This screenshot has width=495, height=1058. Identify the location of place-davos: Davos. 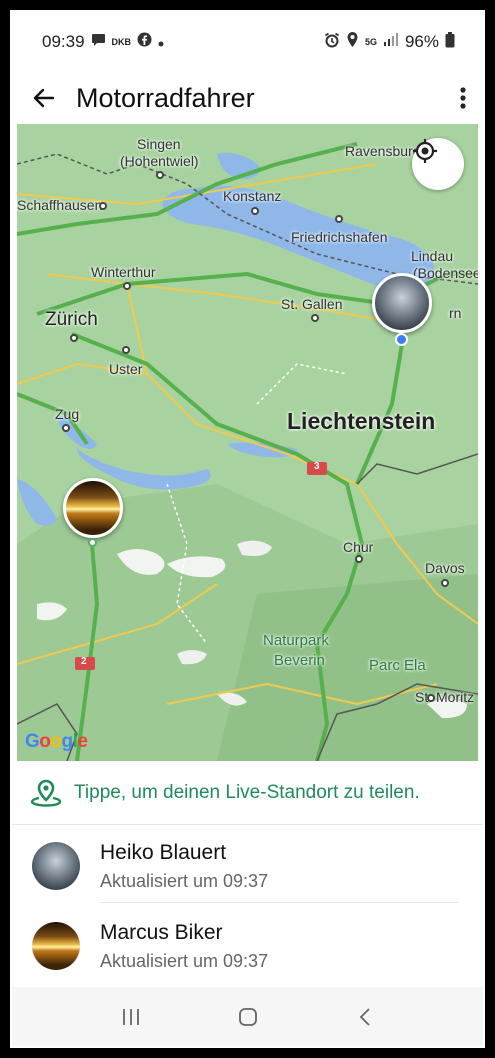
(445, 568).